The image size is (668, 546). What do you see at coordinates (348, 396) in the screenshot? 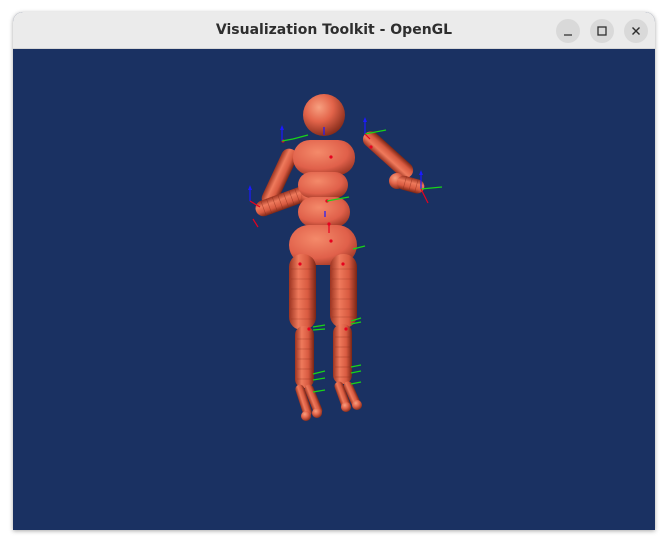
I see `right-foot` at bounding box center [348, 396].